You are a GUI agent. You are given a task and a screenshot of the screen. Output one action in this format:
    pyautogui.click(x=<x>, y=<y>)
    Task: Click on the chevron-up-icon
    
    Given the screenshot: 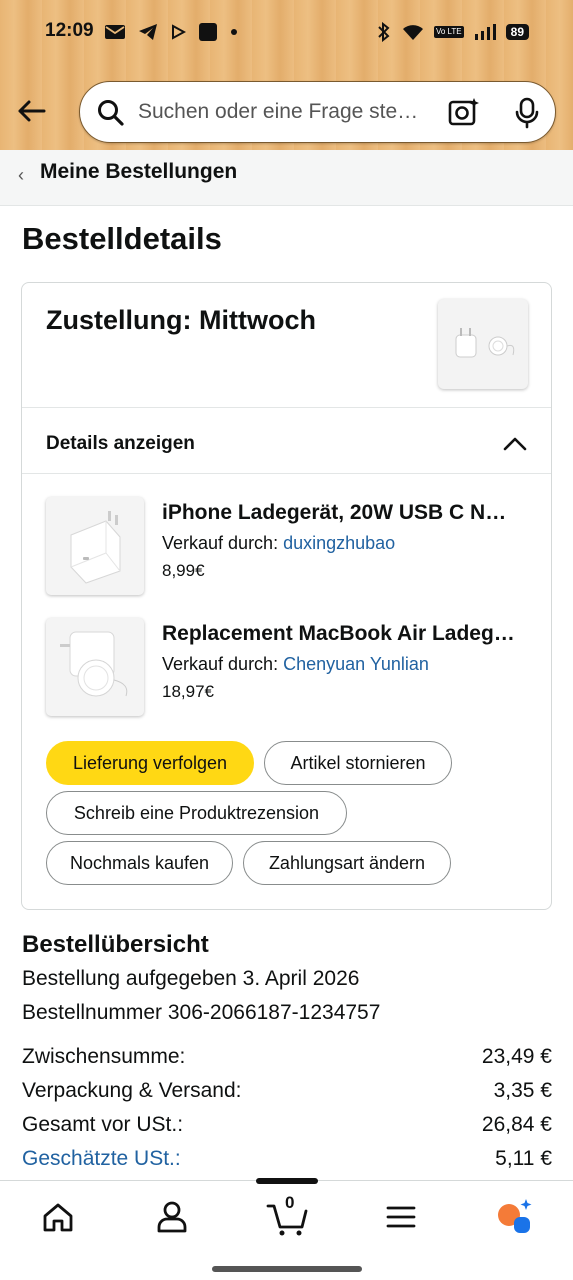 What is the action you would take?
    pyautogui.click(x=515, y=444)
    